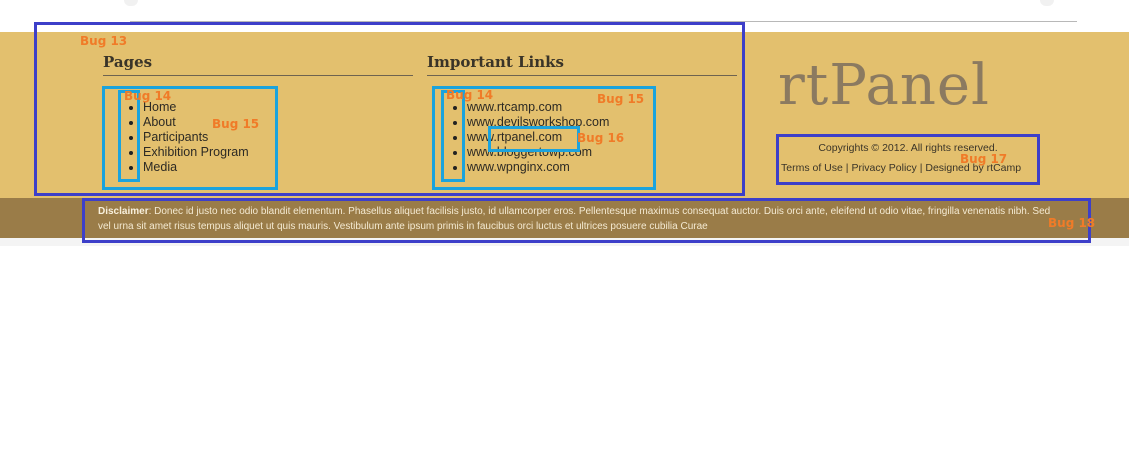 The image size is (1129, 460). Describe the element at coordinates (148, 96) in the screenshot. I see `bug-tag-14-pages: Bug 14` at that location.